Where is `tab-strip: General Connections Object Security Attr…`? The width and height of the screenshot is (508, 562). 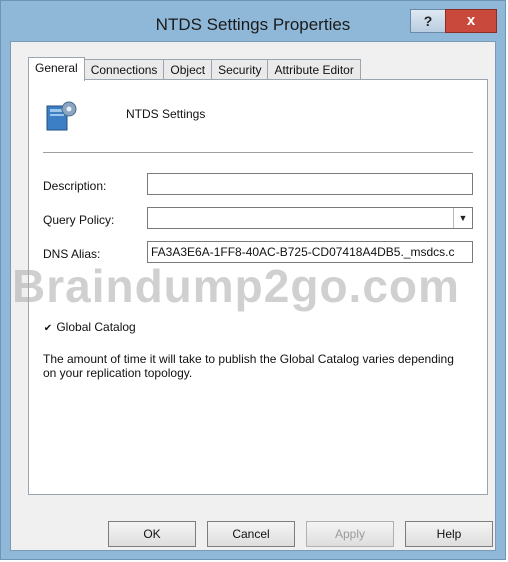 tab-strip: General Connections Object Security Attr… is located at coordinates (194, 69).